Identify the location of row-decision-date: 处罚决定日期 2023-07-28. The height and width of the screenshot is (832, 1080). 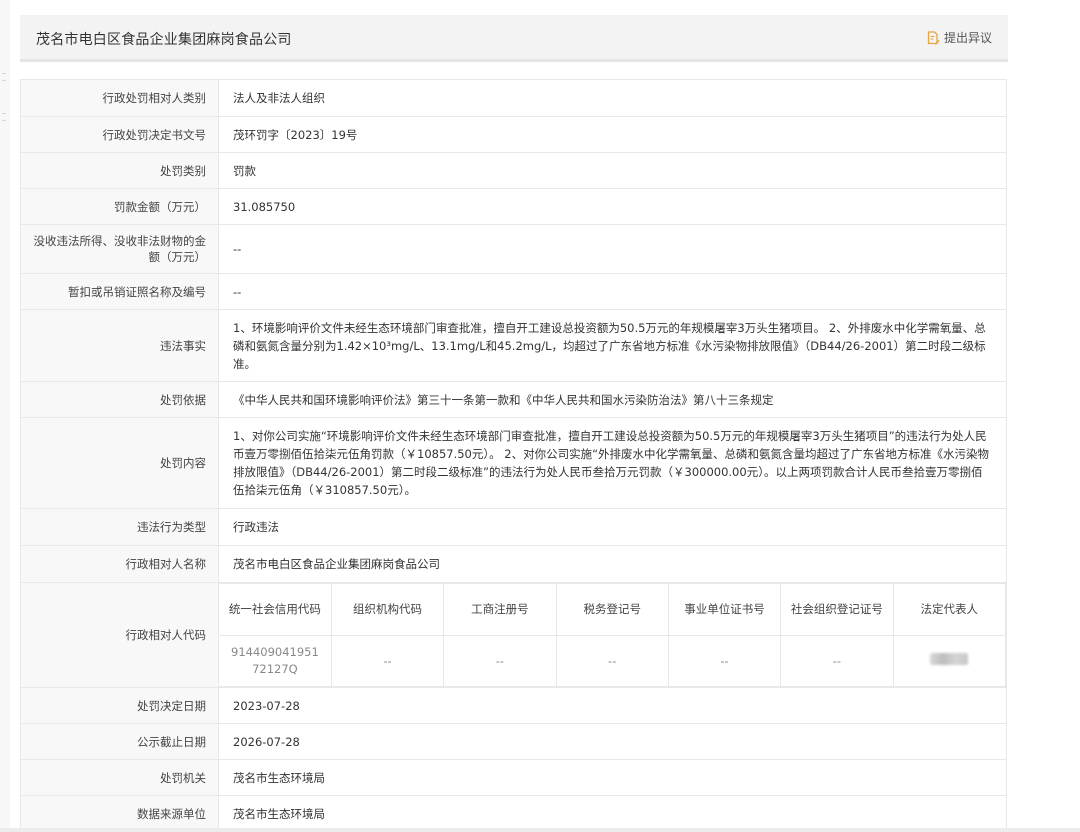
(513, 705).